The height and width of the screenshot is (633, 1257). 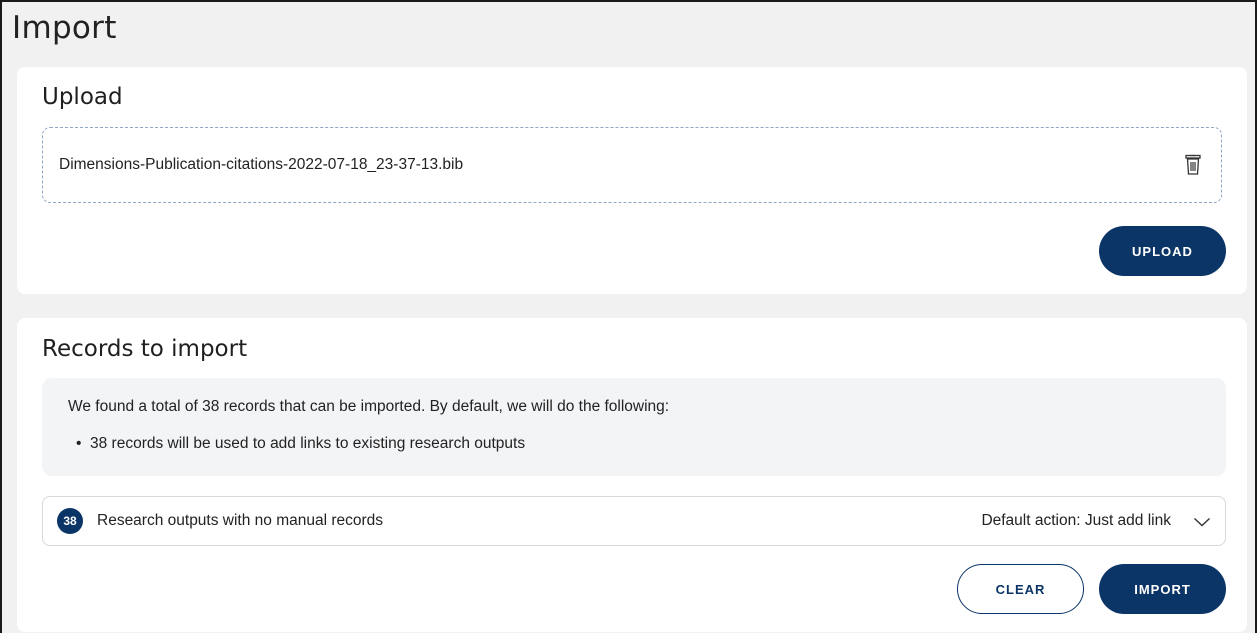 I want to click on records-group-label: Research outputs with no manual records, so click(x=240, y=520).